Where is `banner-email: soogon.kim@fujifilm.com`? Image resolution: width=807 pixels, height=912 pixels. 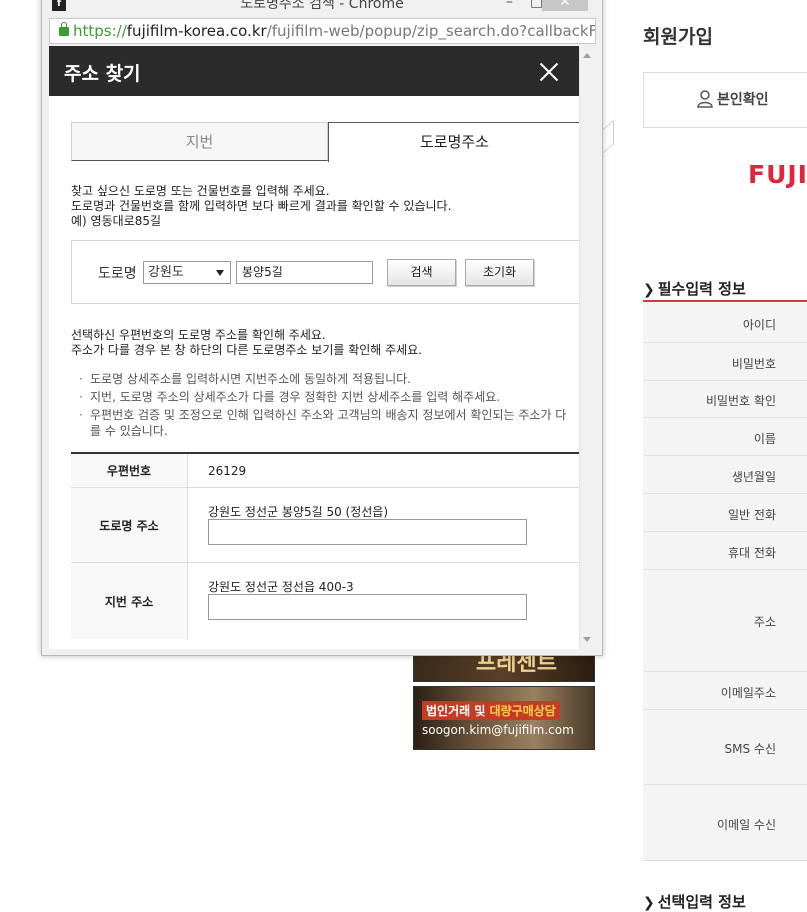
banner-email: soogon.kim@fujifilm.com is located at coordinates (498, 730).